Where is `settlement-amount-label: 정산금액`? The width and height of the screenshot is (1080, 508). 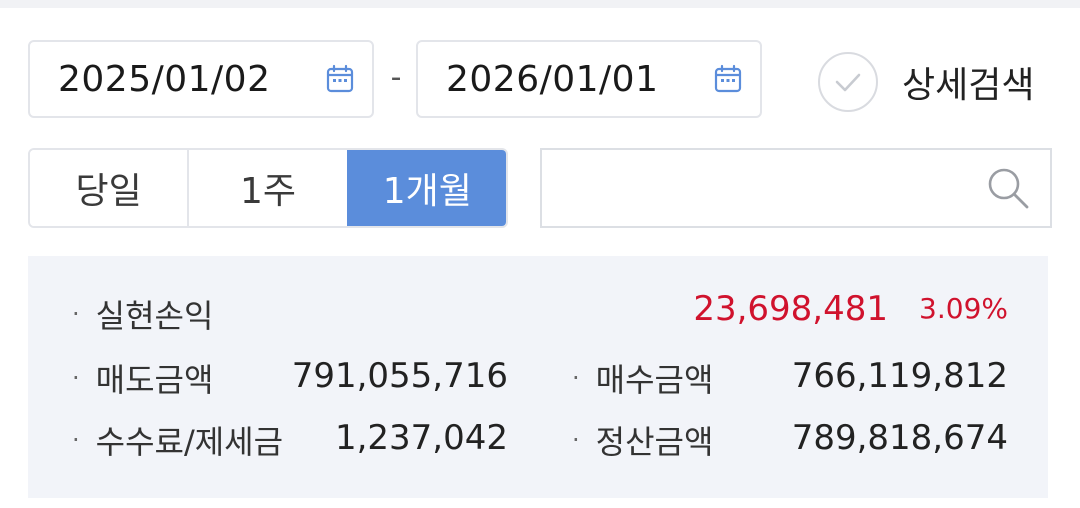 settlement-amount-label: 정산금액 is located at coordinates (654, 442).